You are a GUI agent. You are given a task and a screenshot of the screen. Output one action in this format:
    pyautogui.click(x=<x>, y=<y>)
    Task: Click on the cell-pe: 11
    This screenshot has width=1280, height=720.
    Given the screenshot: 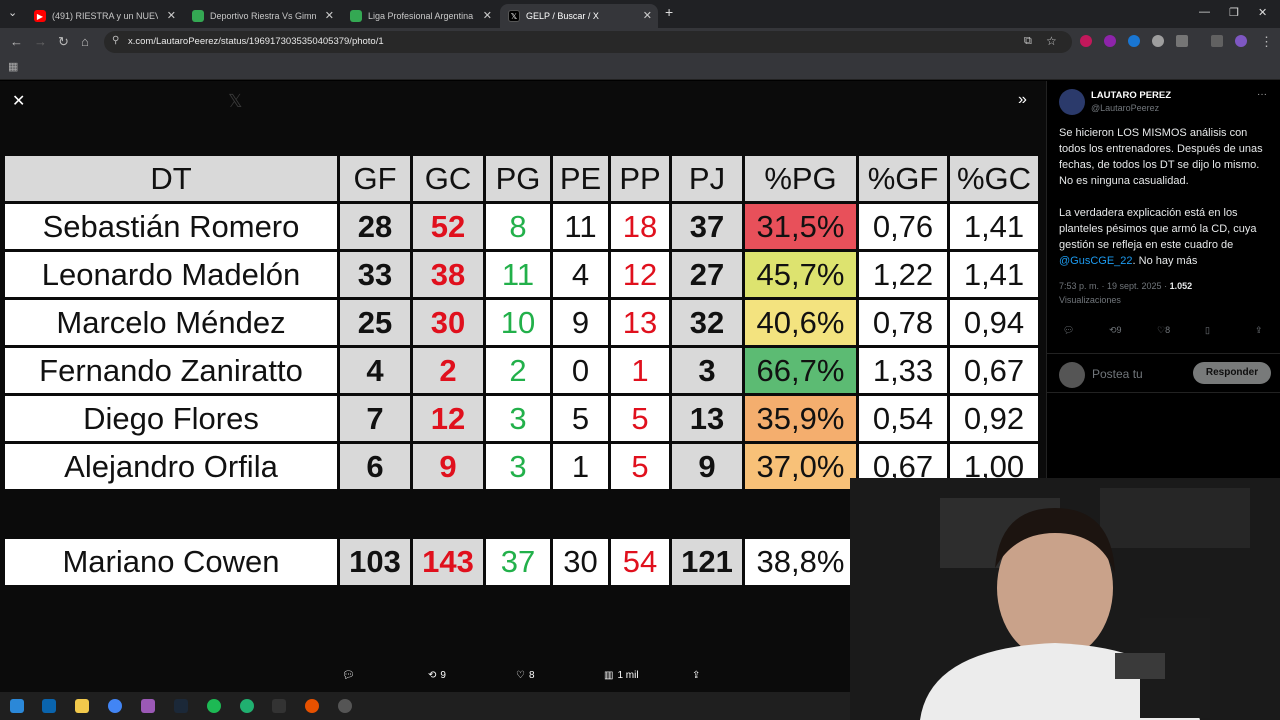 What is the action you would take?
    pyautogui.click(x=580, y=226)
    